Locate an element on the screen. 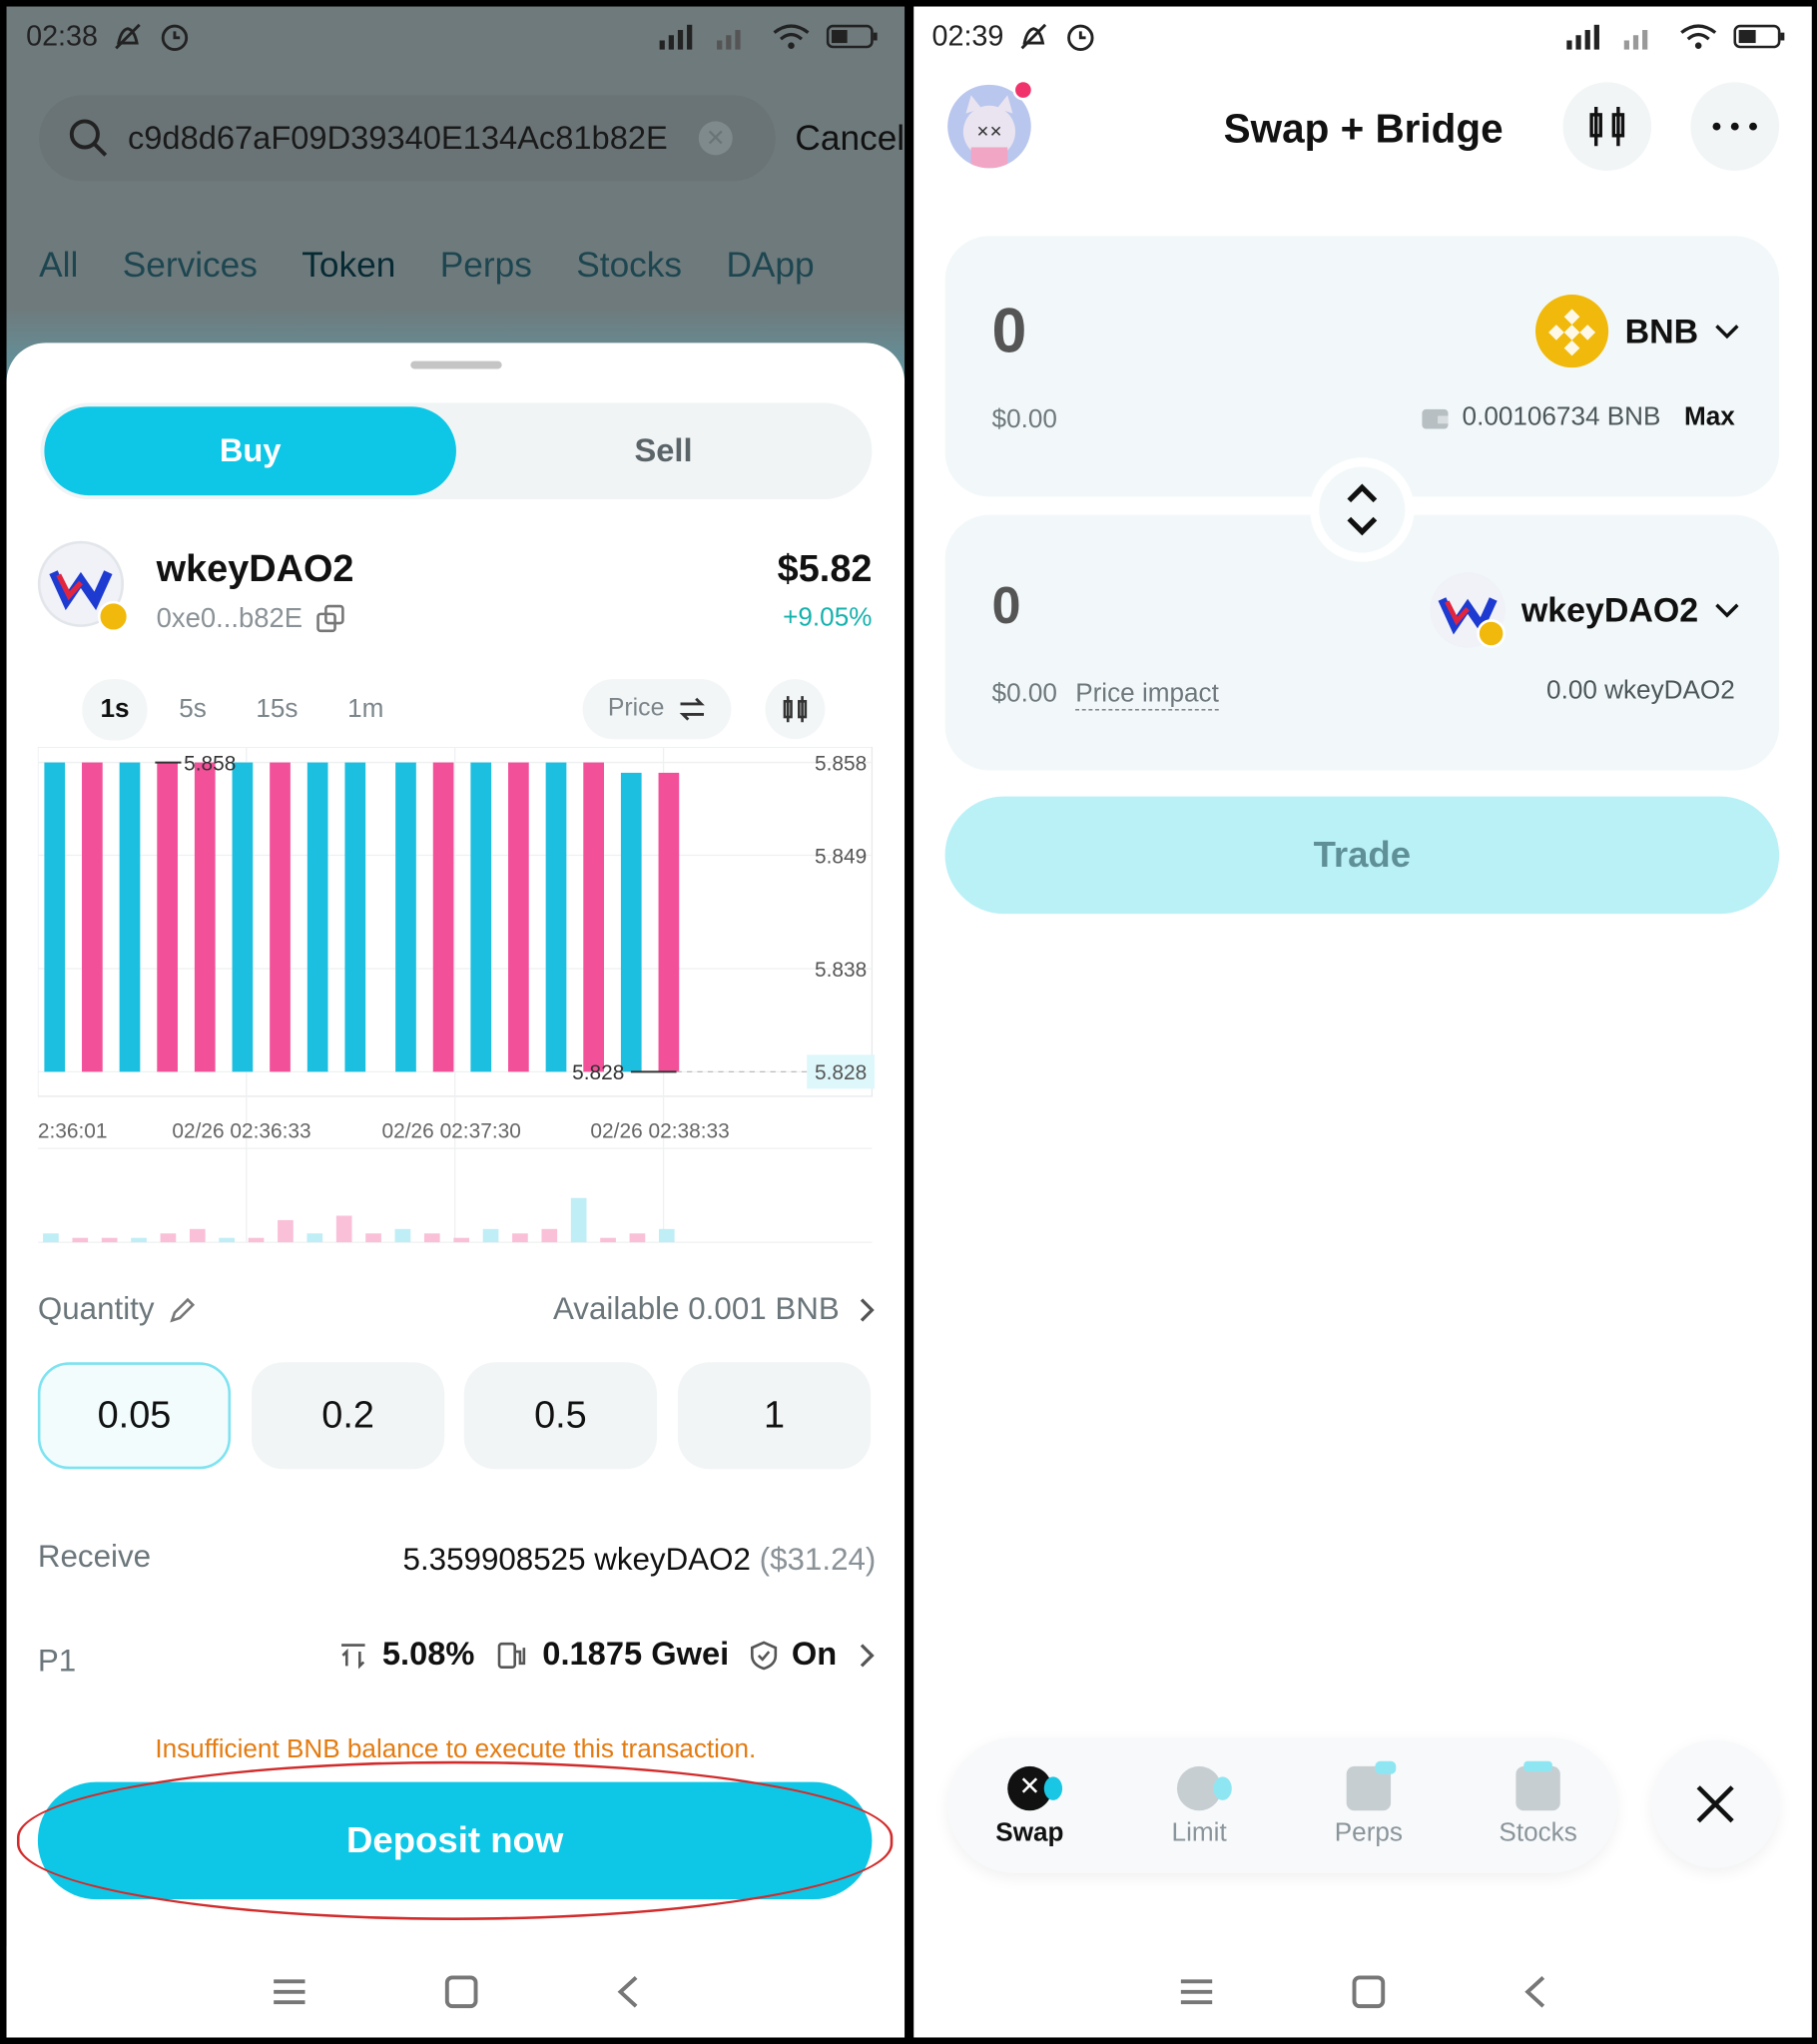 This screenshot has width=1817, height=2044. gas-icon is located at coordinates (512, 1655).